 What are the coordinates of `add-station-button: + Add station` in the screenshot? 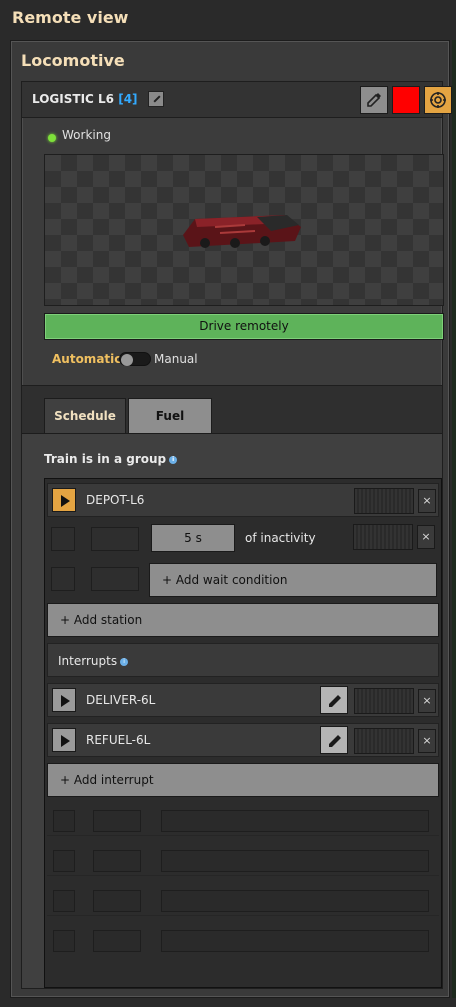 It's located at (243, 620).